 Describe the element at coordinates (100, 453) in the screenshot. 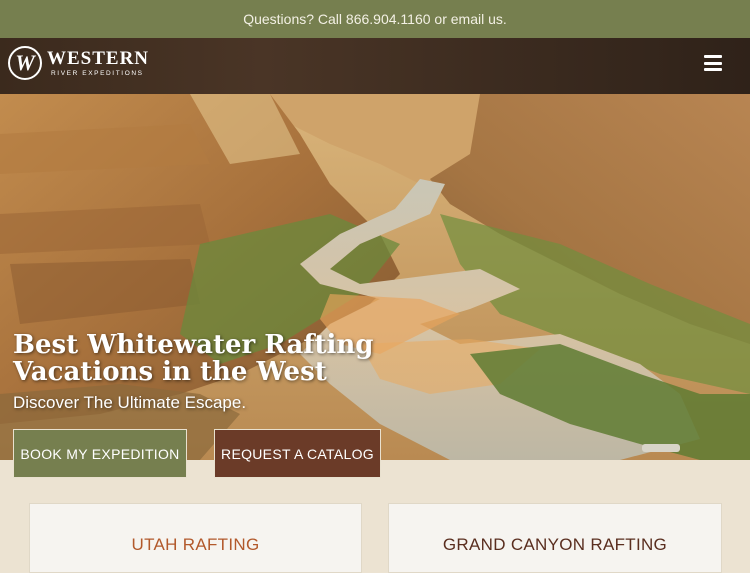

I see `book-expedition-button: BOOK MY EXPEDITION` at that location.